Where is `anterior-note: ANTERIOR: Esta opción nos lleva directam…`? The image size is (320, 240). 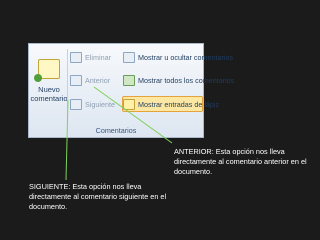
anterior-note: ANTERIOR: Esta opción nos lleva directam… is located at coordinates (240, 161).